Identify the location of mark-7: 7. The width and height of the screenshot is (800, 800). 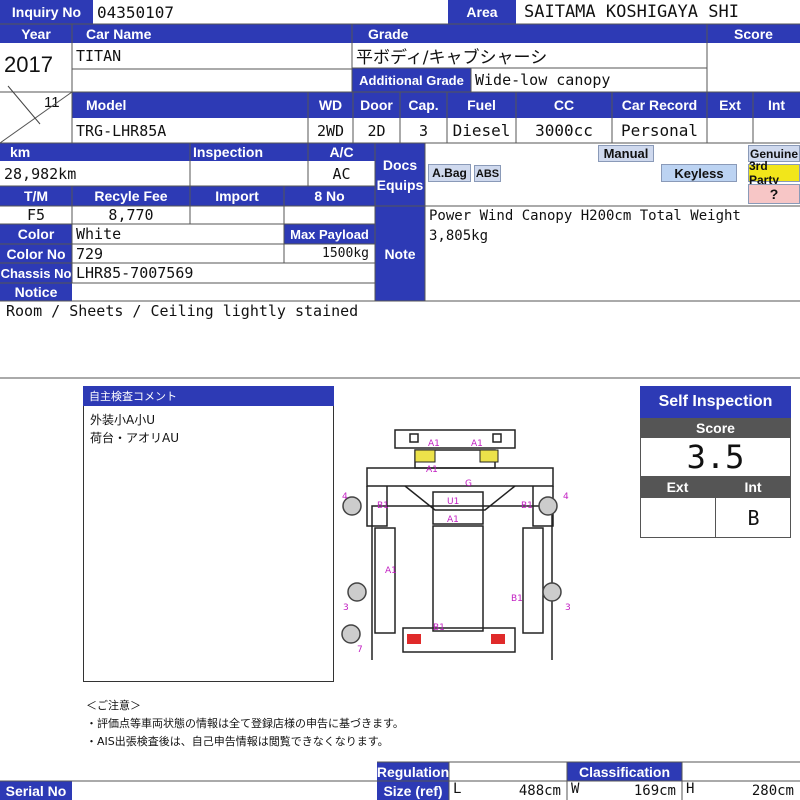
(360, 650).